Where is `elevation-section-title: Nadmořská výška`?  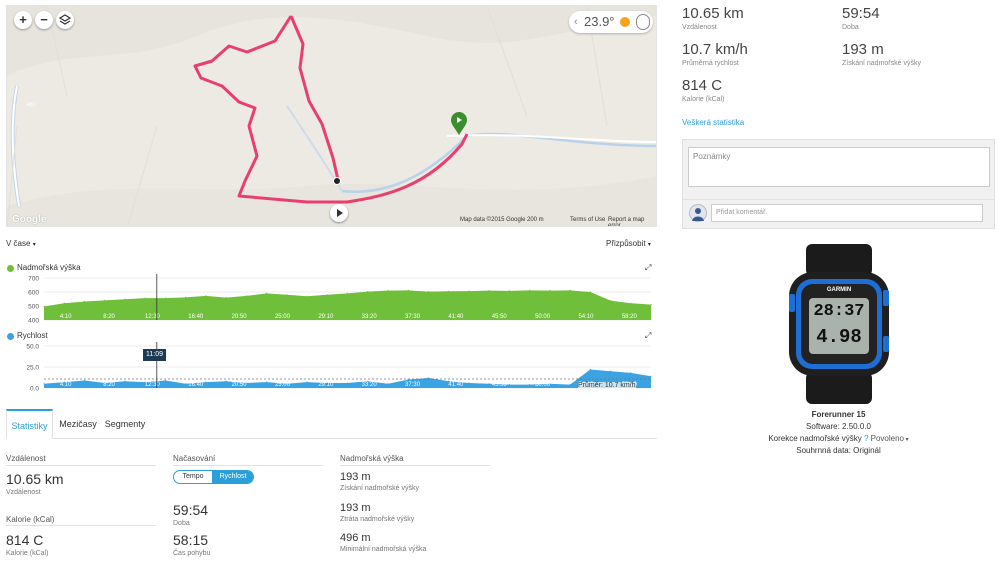
elevation-section-title: Nadmořská výška is located at coordinates (372, 458).